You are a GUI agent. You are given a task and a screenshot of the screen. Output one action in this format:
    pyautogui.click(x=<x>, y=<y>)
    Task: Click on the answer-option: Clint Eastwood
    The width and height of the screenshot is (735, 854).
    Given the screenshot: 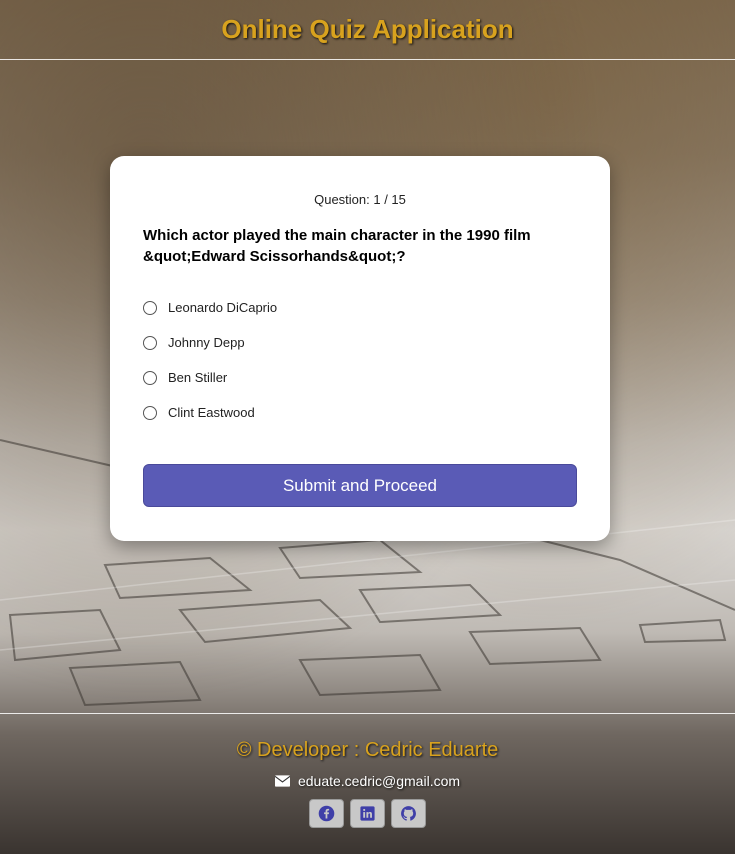 What is the action you would take?
    pyautogui.click(x=210, y=412)
    